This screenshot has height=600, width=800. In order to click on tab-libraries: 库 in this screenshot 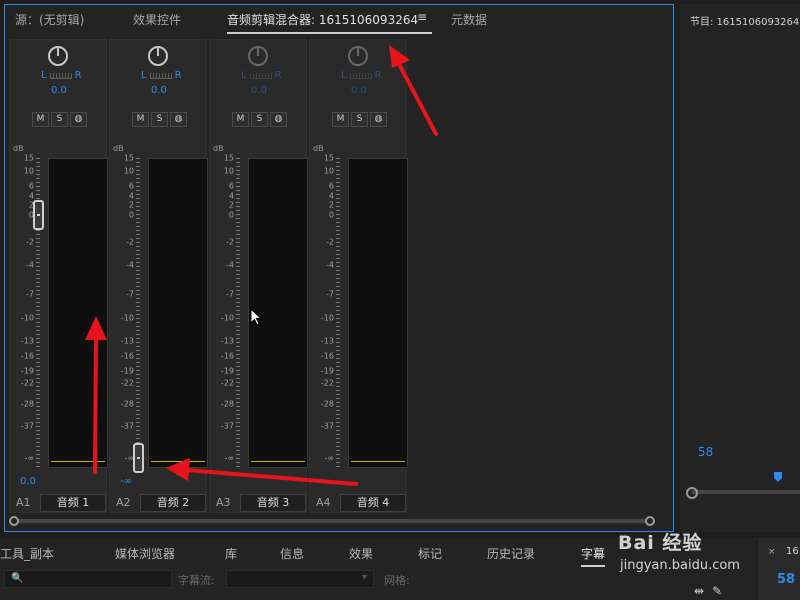, I will do `click(231, 553)`.